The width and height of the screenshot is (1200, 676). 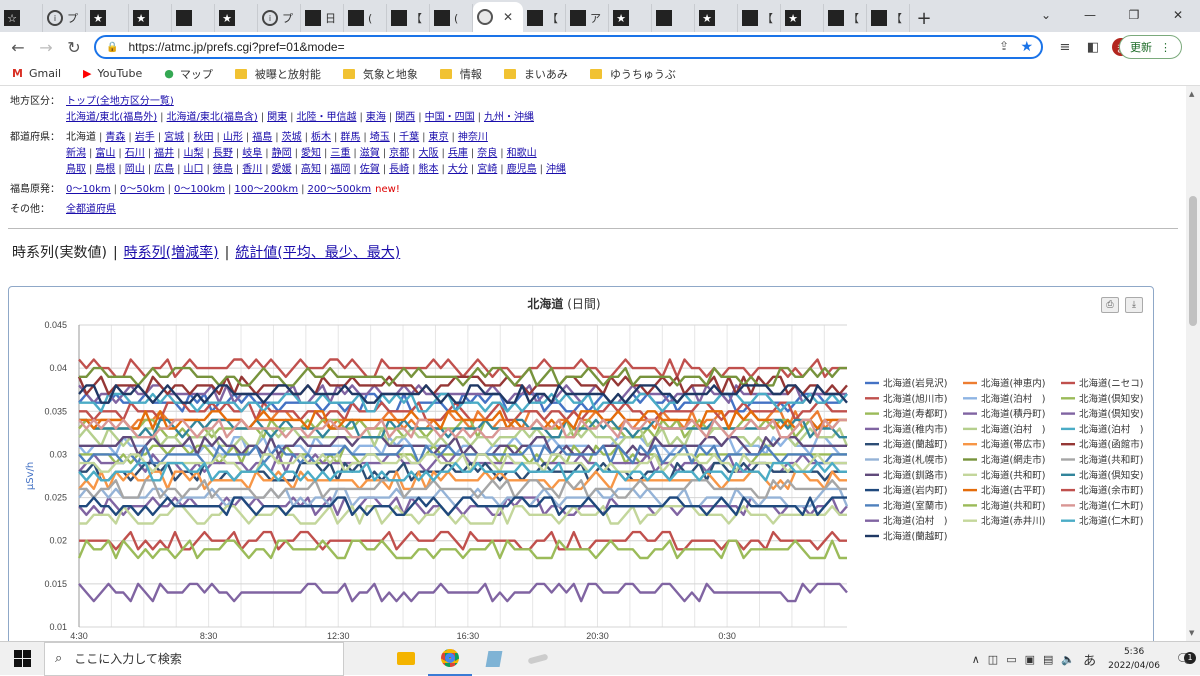 I want to click on tab-after-0: 【, so click(x=544, y=18).